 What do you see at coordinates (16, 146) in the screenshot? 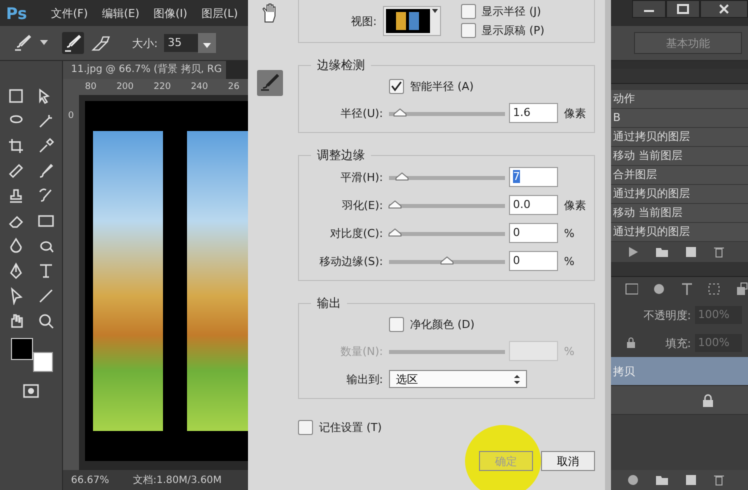
I see `crop-icon` at bounding box center [16, 146].